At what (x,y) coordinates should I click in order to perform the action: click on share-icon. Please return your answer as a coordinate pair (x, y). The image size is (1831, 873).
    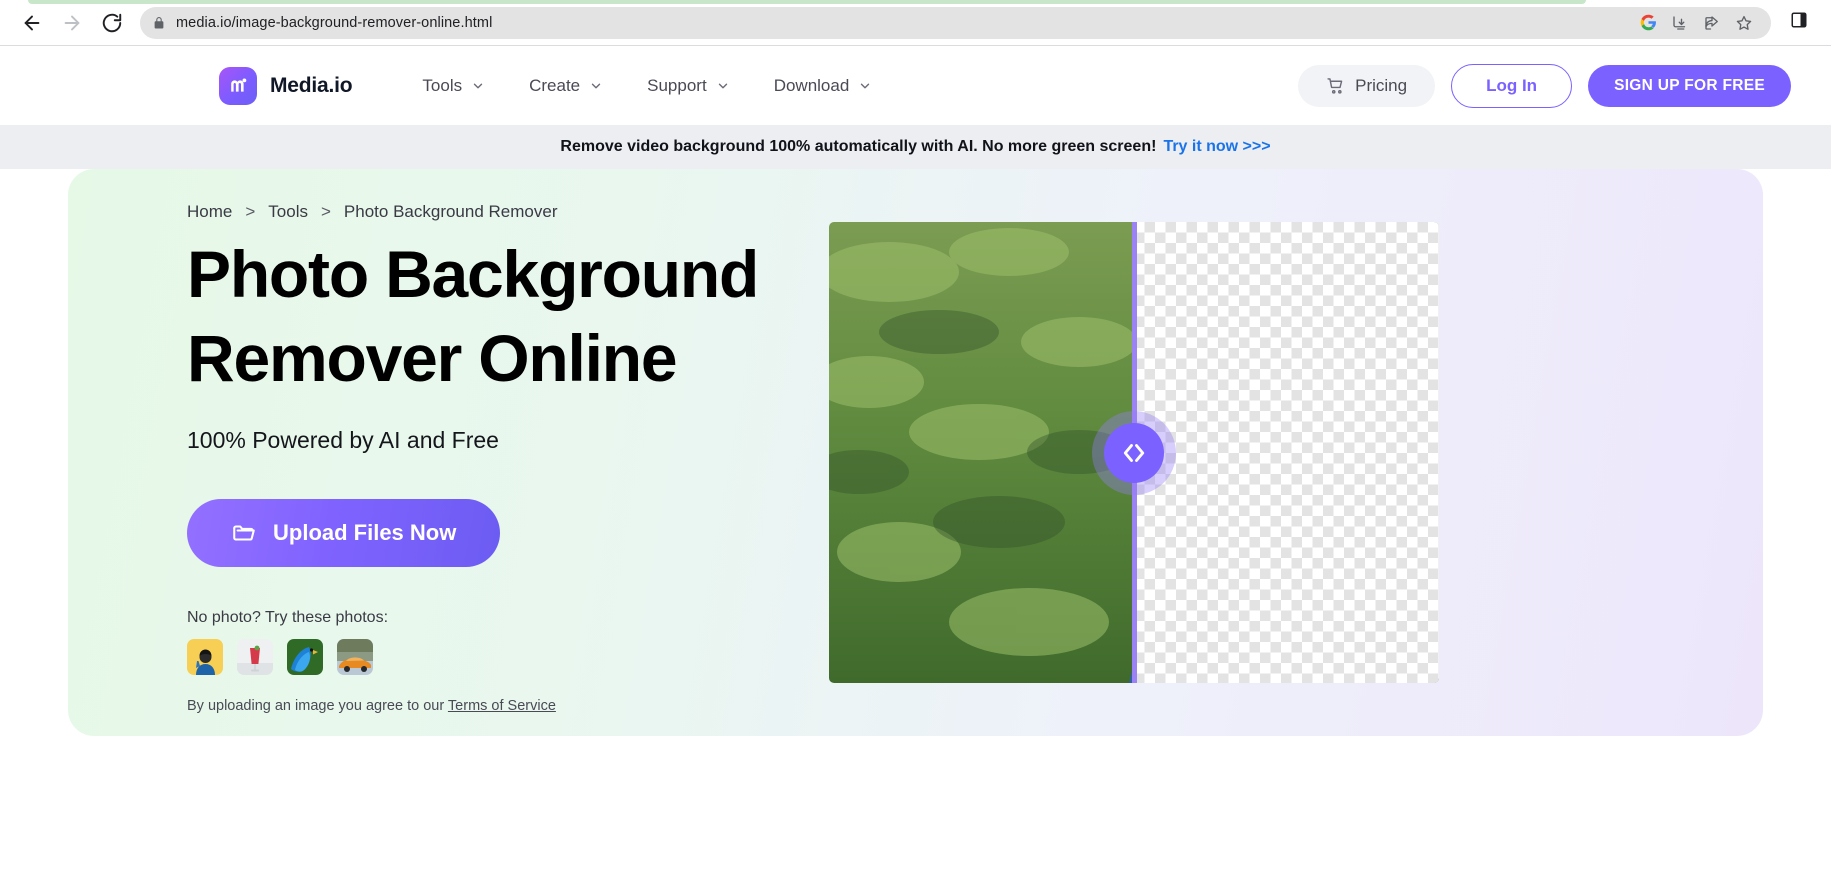
    Looking at the image, I should click on (1712, 23).